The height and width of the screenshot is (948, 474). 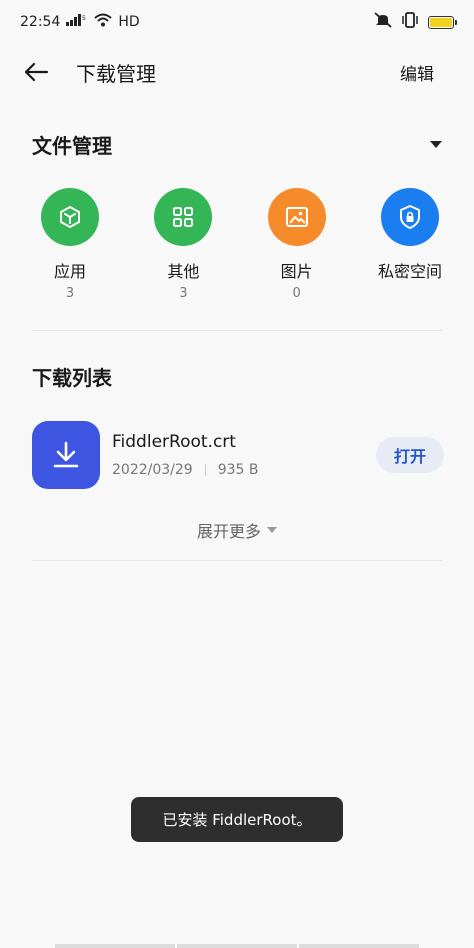 What do you see at coordinates (410, 455) in the screenshot?
I see `open-button: 打开` at bounding box center [410, 455].